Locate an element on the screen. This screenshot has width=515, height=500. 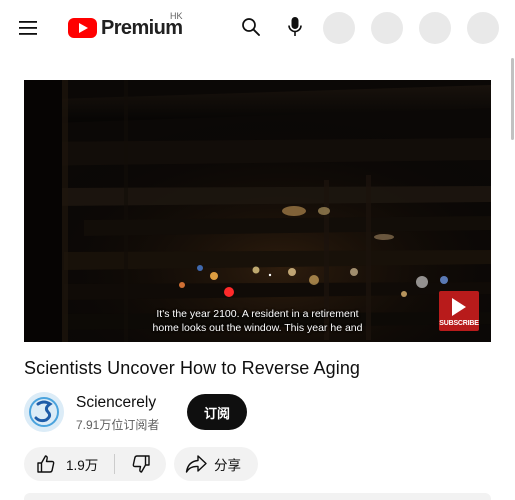
thumbs-up-icon is located at coordinates (46, 464).